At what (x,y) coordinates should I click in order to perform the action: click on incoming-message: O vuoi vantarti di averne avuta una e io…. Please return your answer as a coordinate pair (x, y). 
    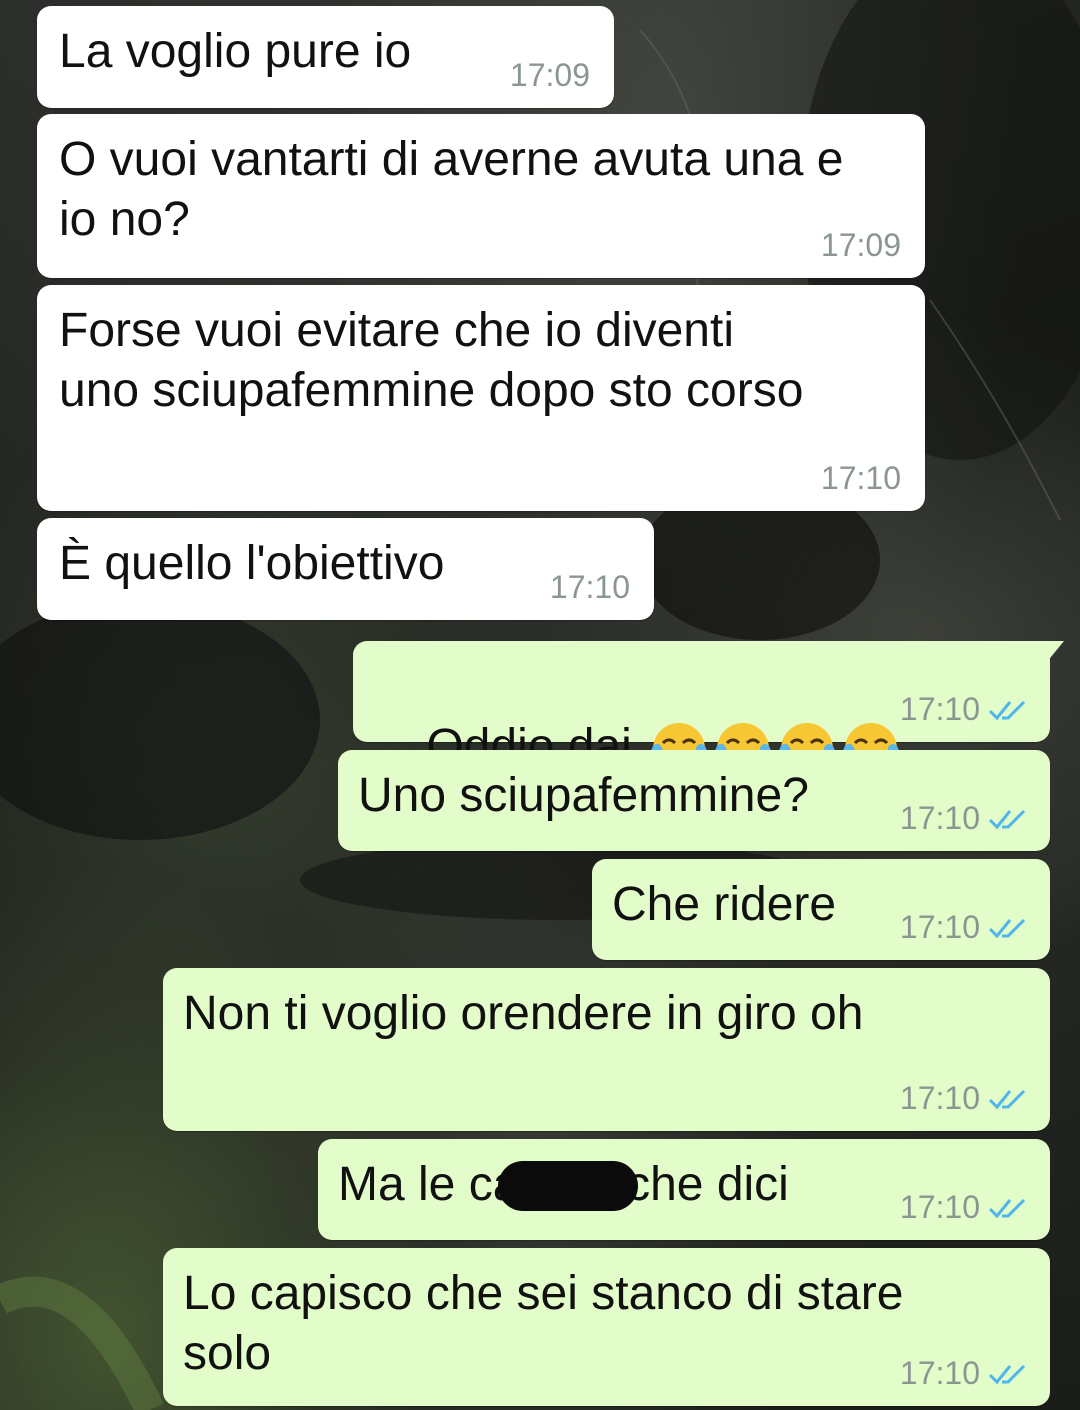
    Looking at the image, I should click on (481, 196).